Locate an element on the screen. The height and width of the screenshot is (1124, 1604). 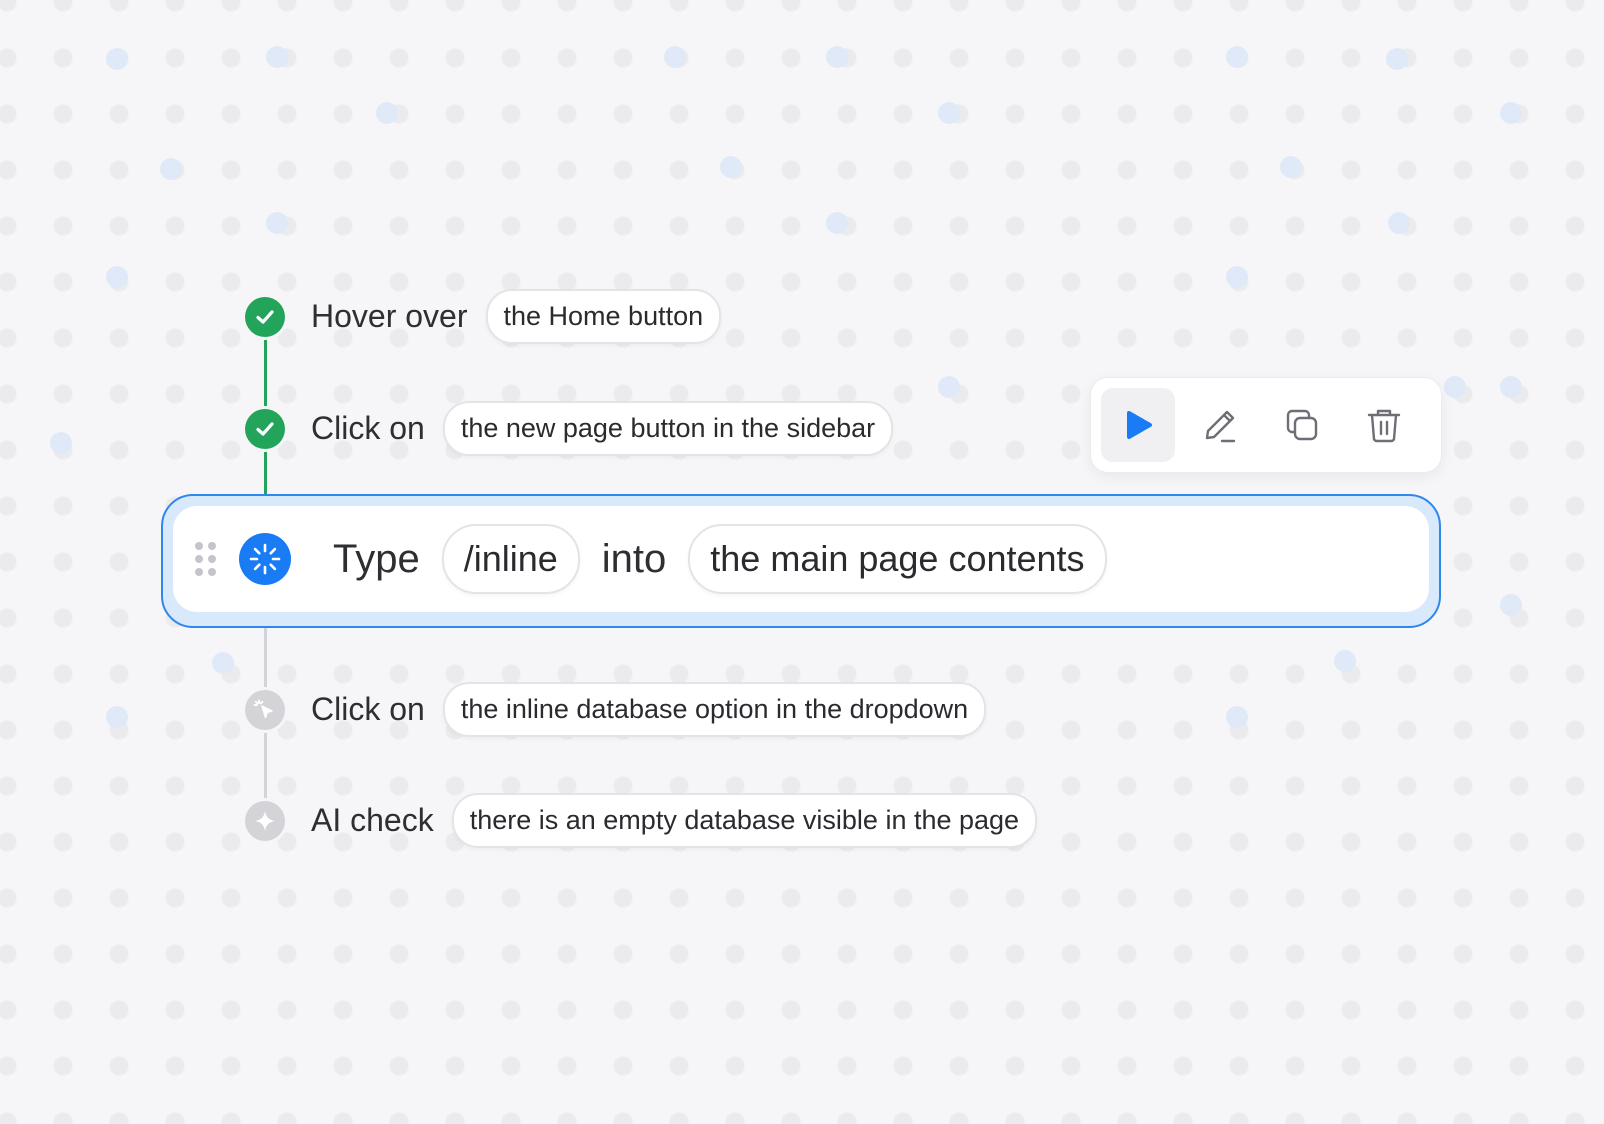
step-target-chip: the new page button in the sidebar is located at coordinates (668, 428).